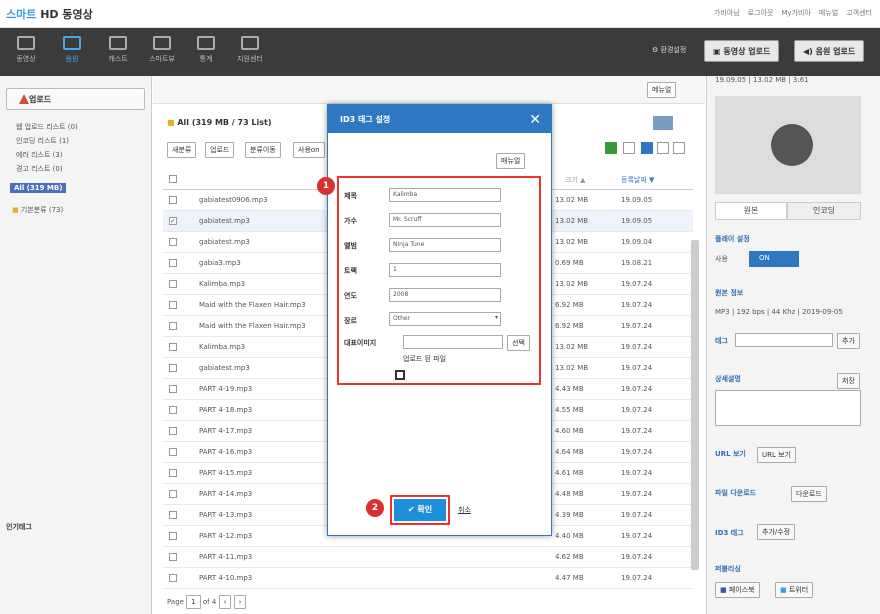 The height and width of the screenshot is (614, 880). What do you see at coordinates (118, 50) in the screenshot?
I see `nav-cast: 캐스트` at bounding box center [118, 50].